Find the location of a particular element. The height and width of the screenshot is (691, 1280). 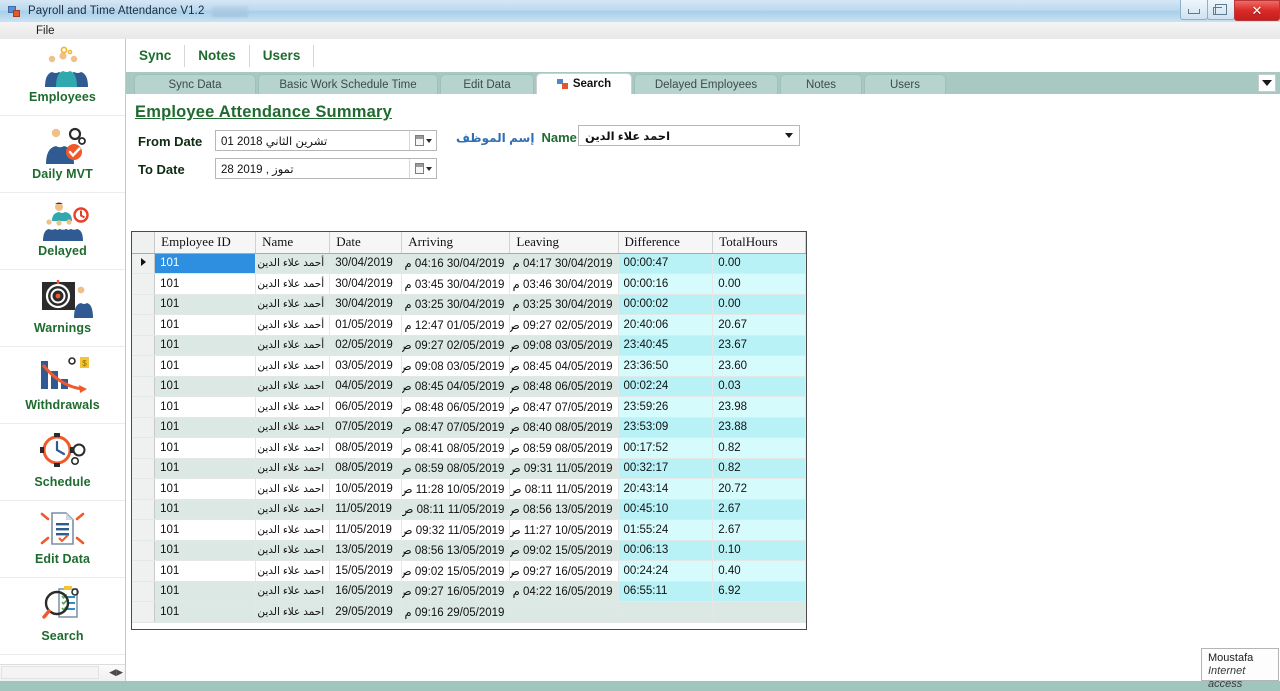

cell-arriving: 11/05/2019 09:32 ص is located at coordinates (456, 530).